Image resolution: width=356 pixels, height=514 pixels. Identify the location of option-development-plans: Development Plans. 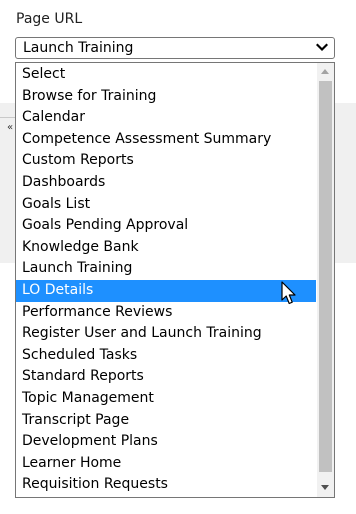
(166, 442).